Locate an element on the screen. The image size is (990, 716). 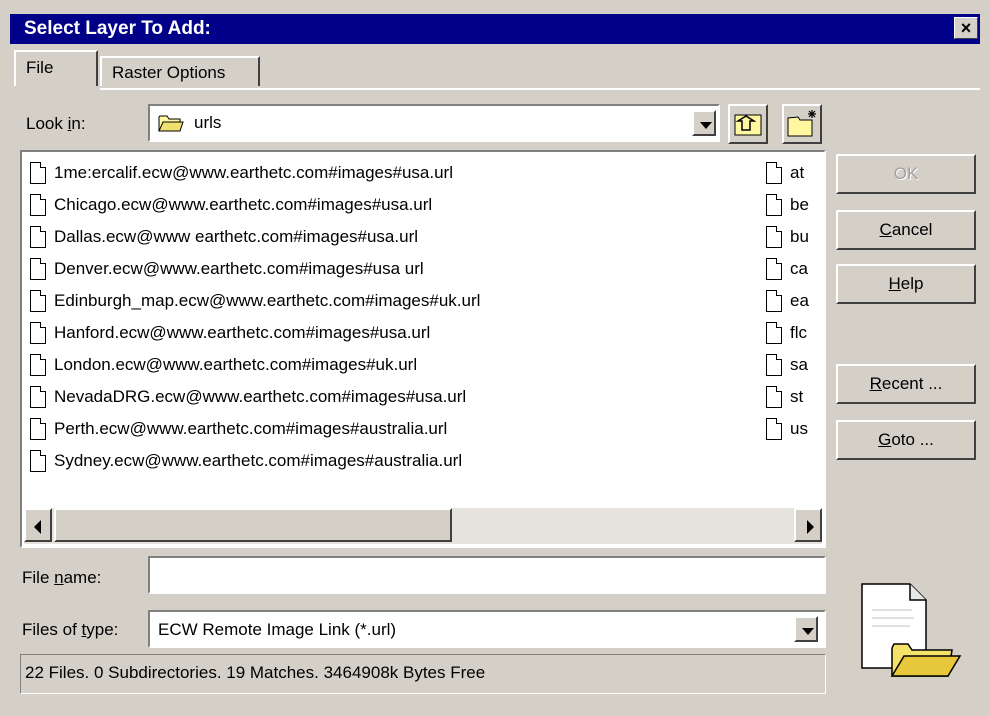
horizontal-scrollbar is located at coordinates (423, 526).